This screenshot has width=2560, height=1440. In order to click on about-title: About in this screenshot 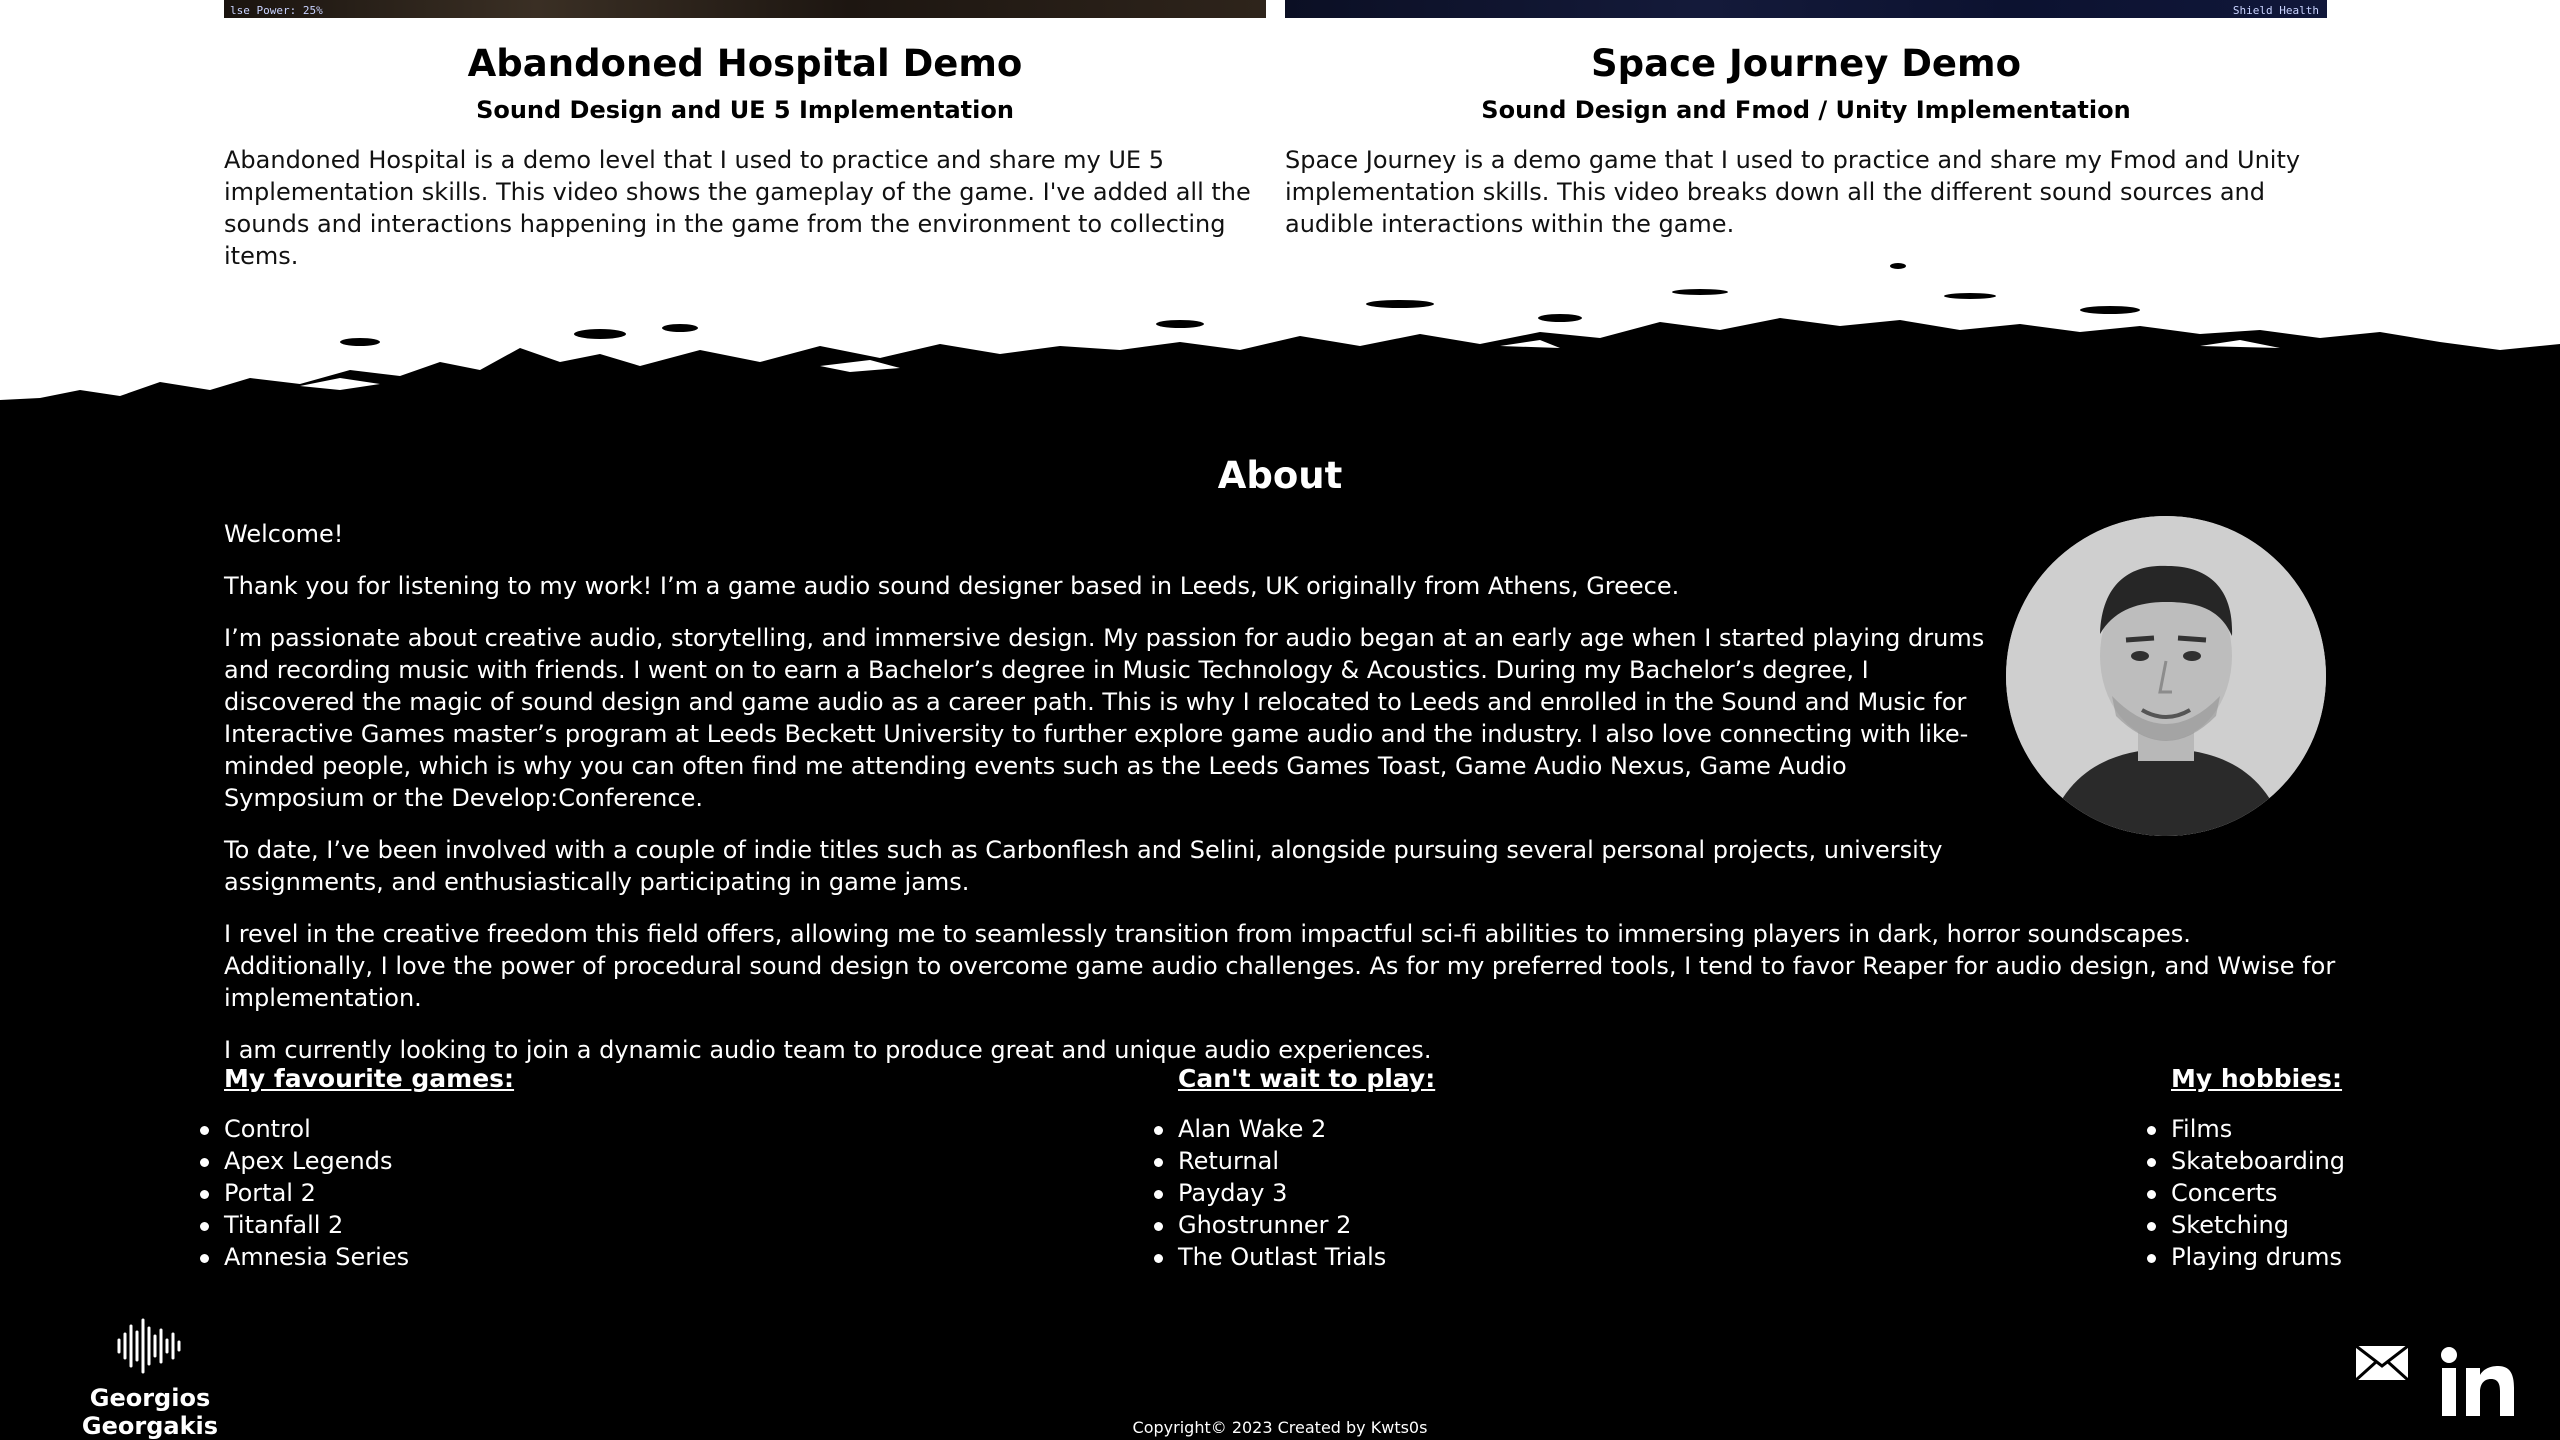, I will do `click(1280, 475)`.